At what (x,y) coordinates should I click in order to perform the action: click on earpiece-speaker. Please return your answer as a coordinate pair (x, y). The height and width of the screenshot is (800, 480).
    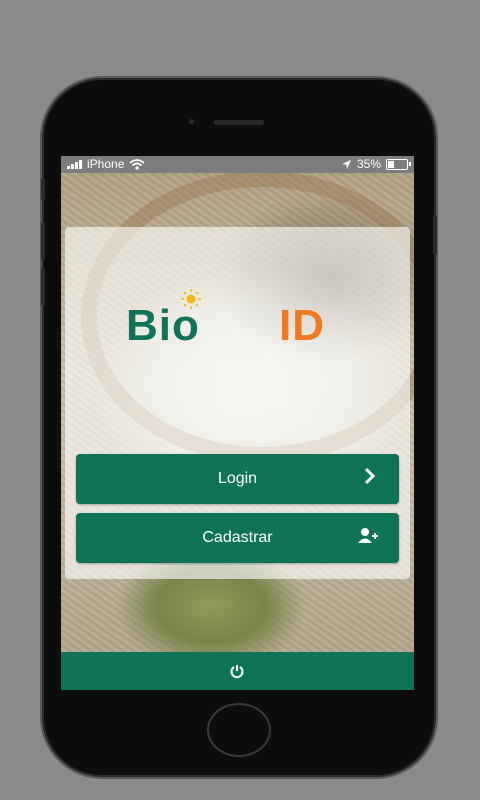
    Looking at the image, I should click on (239, 122).